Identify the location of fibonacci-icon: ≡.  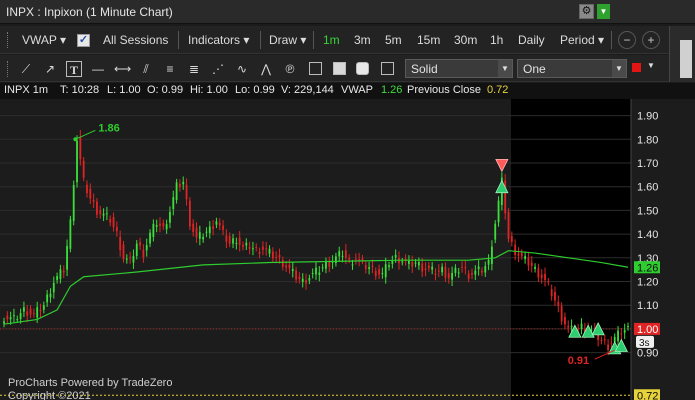
(170, 69).